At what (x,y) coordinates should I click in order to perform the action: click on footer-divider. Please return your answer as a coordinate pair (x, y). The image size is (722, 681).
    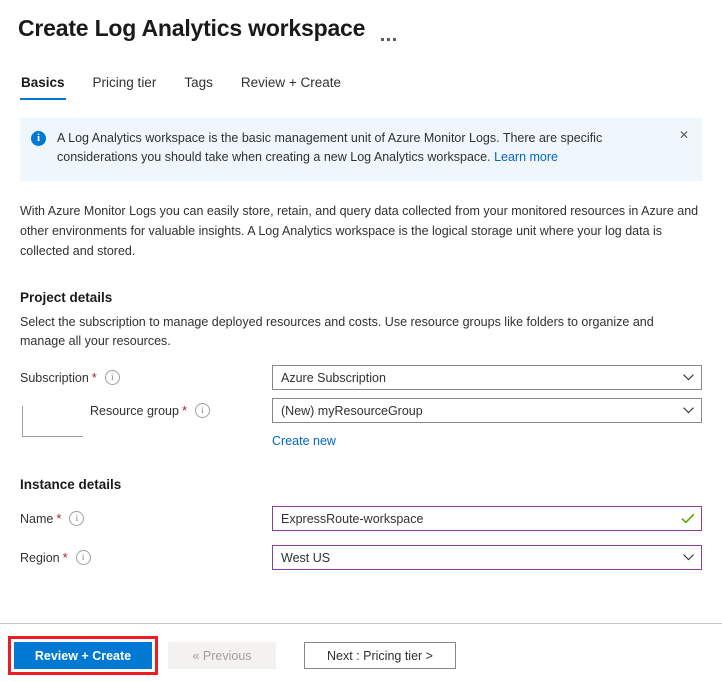
    Looking at the image, I should click on (361, 623).